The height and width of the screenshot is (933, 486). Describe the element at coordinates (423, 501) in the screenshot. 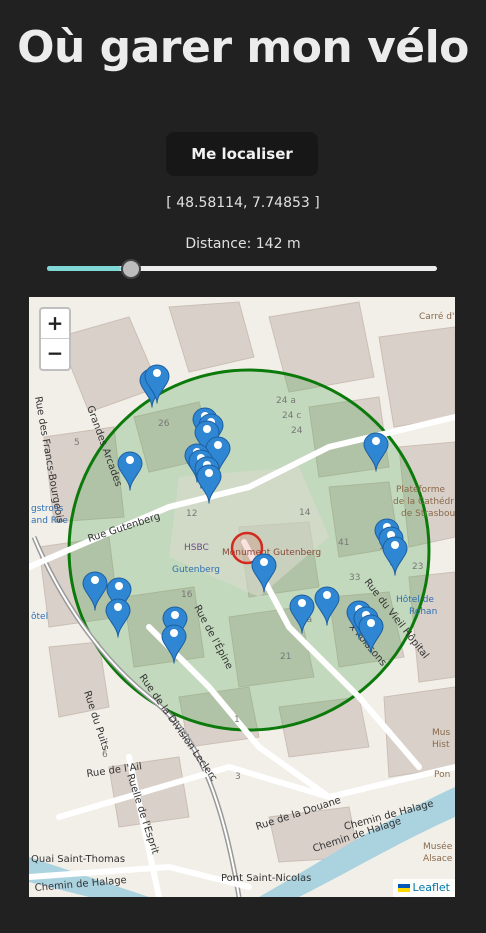

I see `poi-label-cathedrale-1: de la Cathédr` at that location.